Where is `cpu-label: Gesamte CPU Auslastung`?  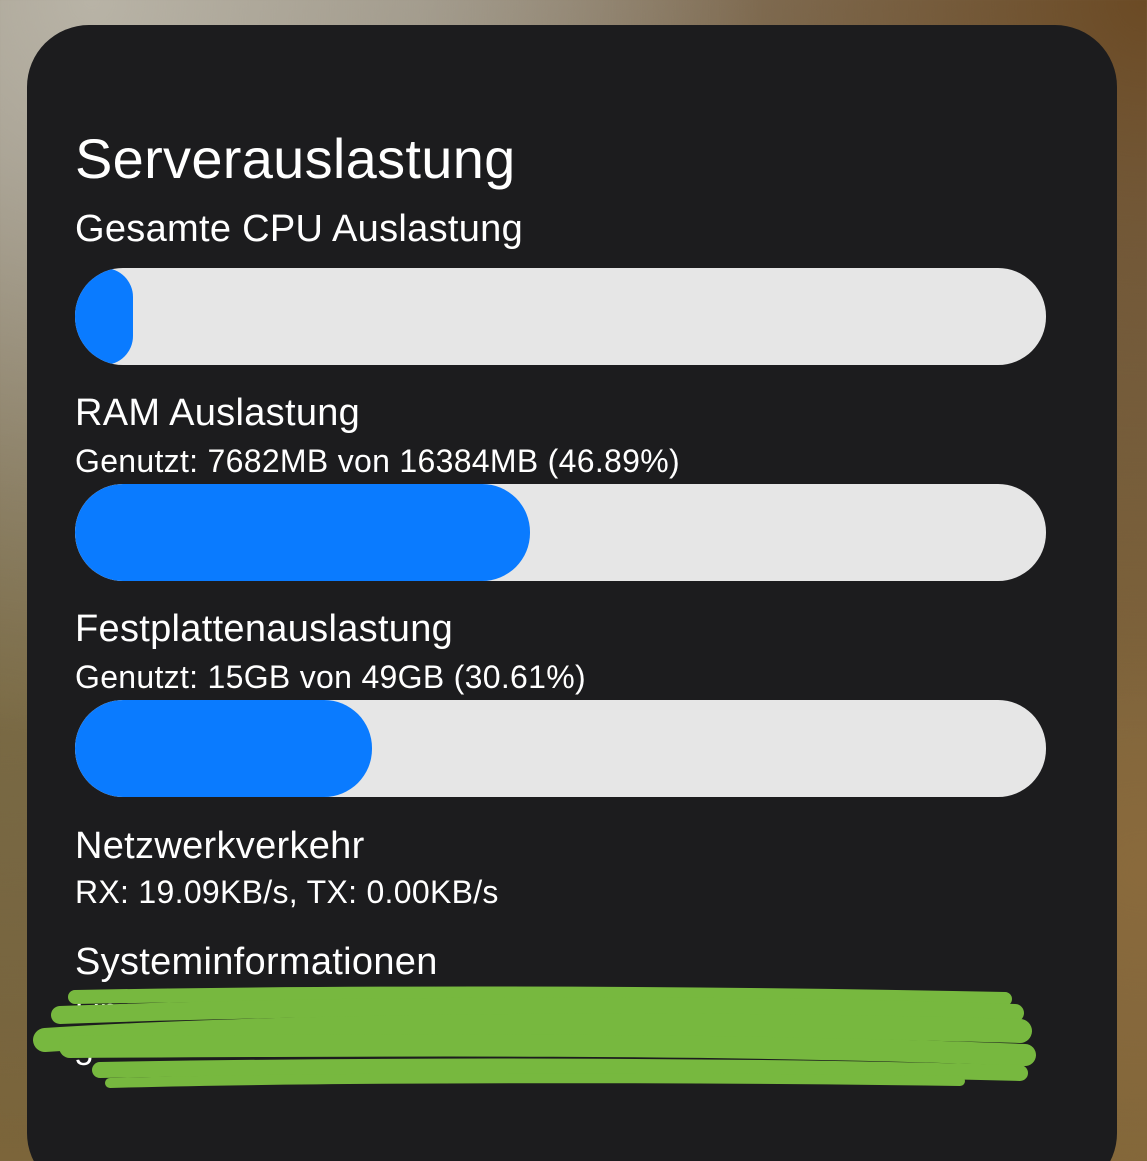
cpu-label: Gesamte CPU Auslastung is located at coordinates (299, 229).